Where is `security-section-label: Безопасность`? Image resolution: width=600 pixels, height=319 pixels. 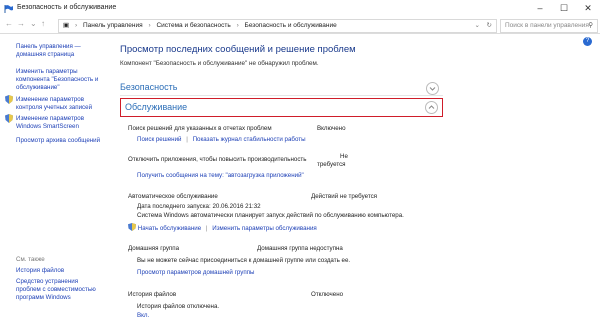
security-section-label: Безопасность is located at coordinates (149, 87).